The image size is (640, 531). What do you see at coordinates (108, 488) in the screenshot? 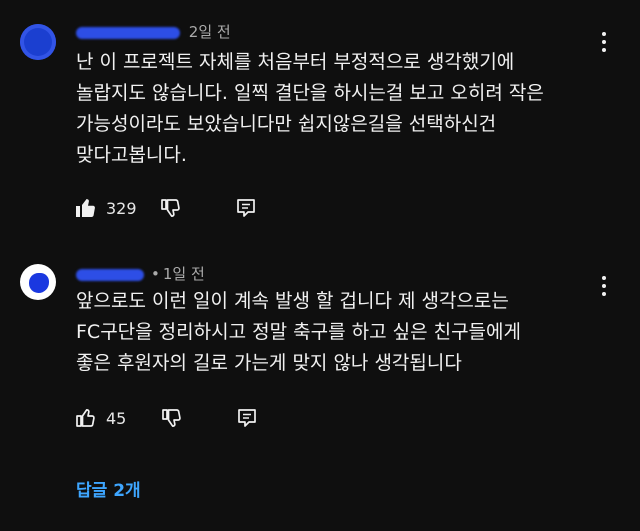
I see `view-replies-link: 답글 2개` at bounding box center [108, 488].